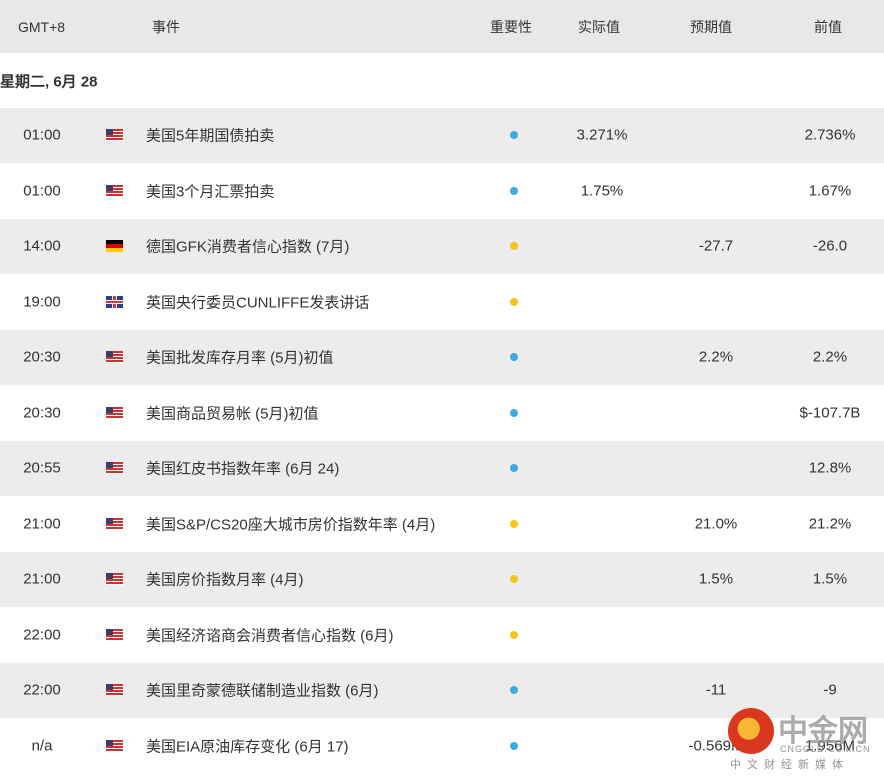  Describe the element at coordinates (825, 749) in the screenshot. I see `logo-domain: CNGOLD.COM.CN` at that location.